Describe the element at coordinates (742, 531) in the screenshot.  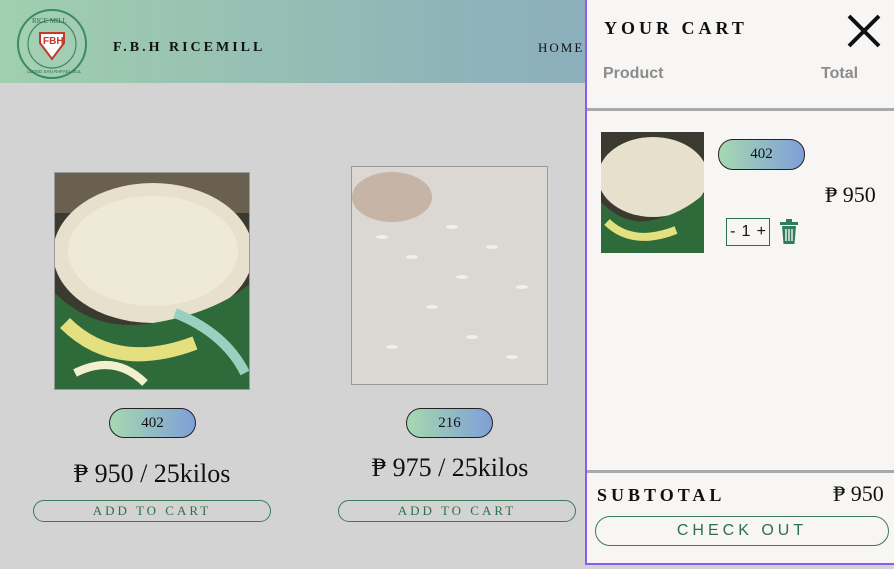
I see `checkout-button: CHECK OUT` at that location.